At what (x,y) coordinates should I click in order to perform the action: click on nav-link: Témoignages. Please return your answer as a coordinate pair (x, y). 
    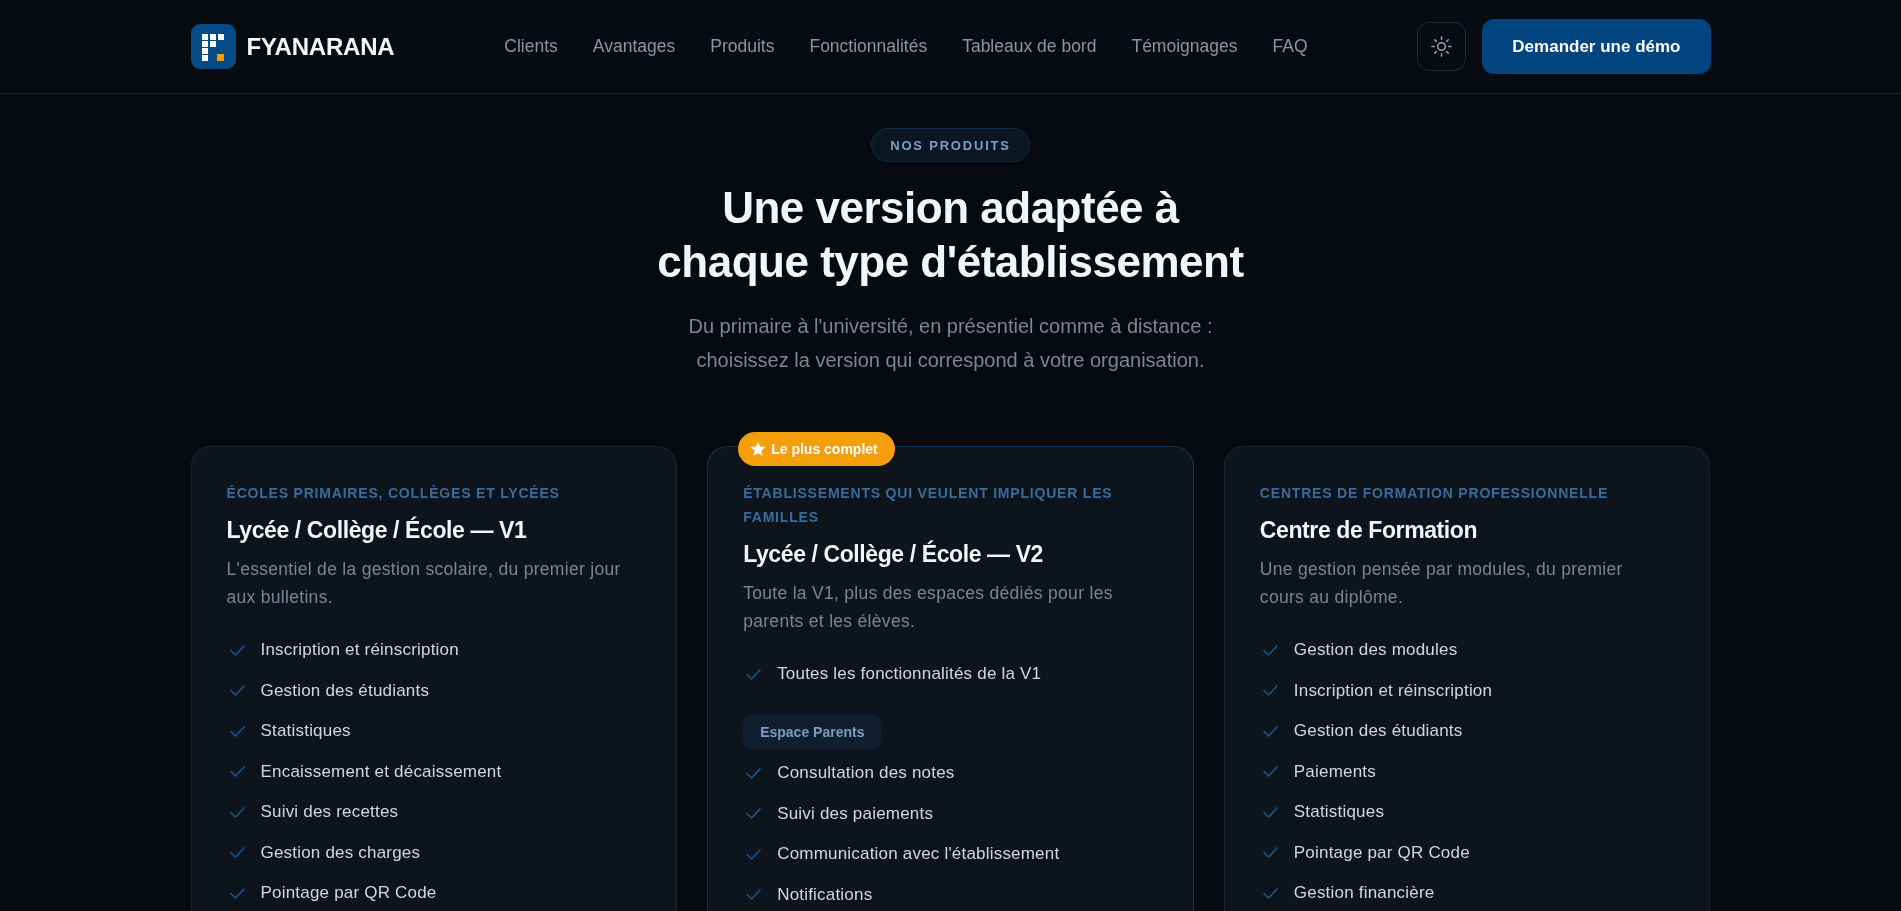
    Looking at the image, I should click on (1184, 46).